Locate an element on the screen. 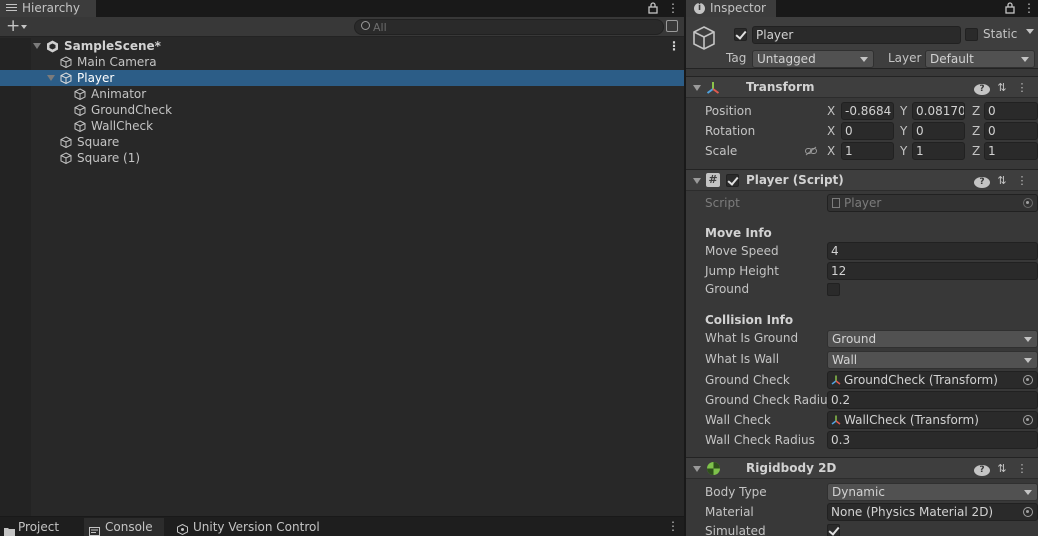 This screenshot has width=1038, height=536. object-name-field: Player is located at coordinates (856, 35).